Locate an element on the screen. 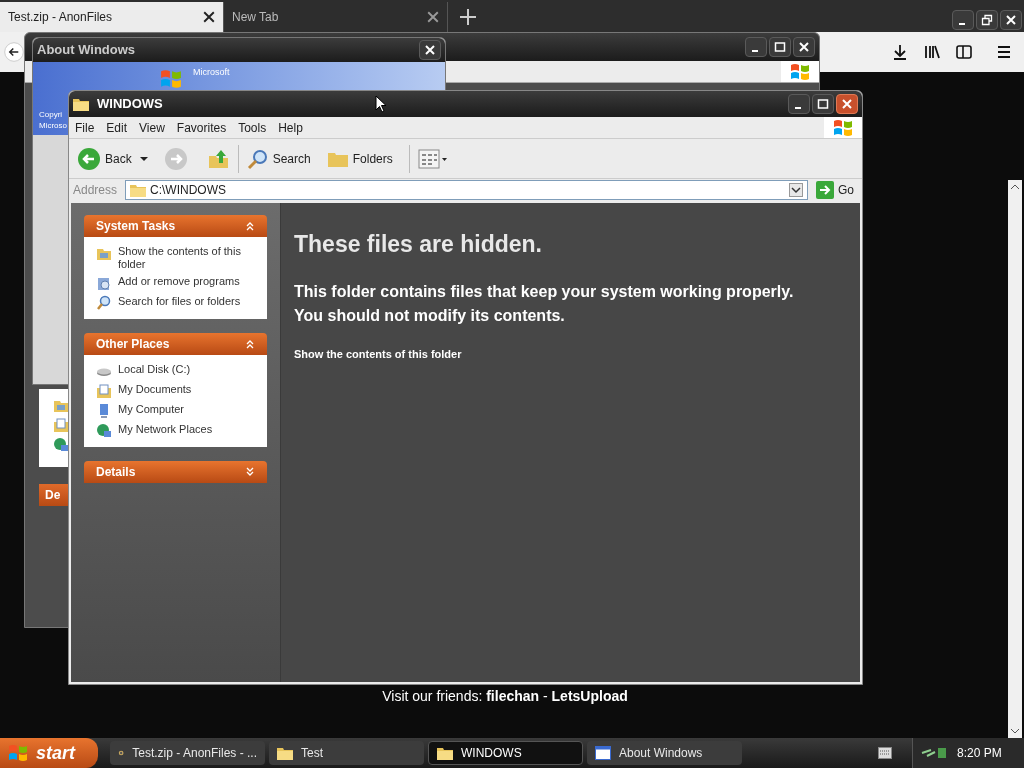  close-tab-icon is located at coordinates (209, 17).